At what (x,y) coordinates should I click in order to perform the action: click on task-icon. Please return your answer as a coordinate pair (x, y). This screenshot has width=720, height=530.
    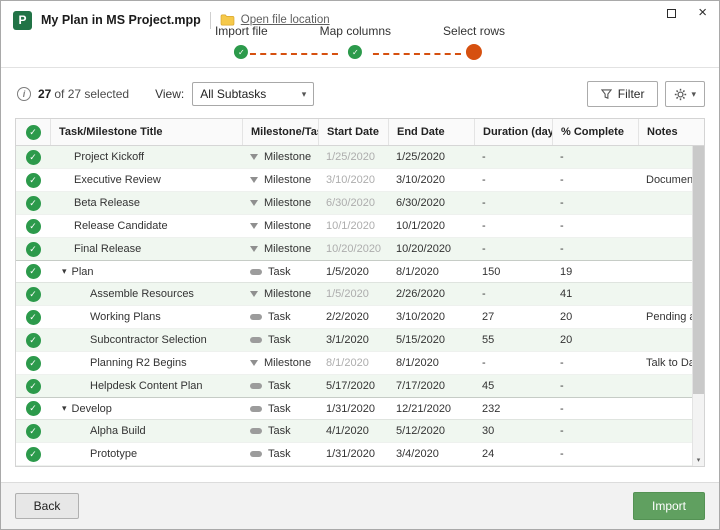
    Looking at the image, I should click on (256, 408).